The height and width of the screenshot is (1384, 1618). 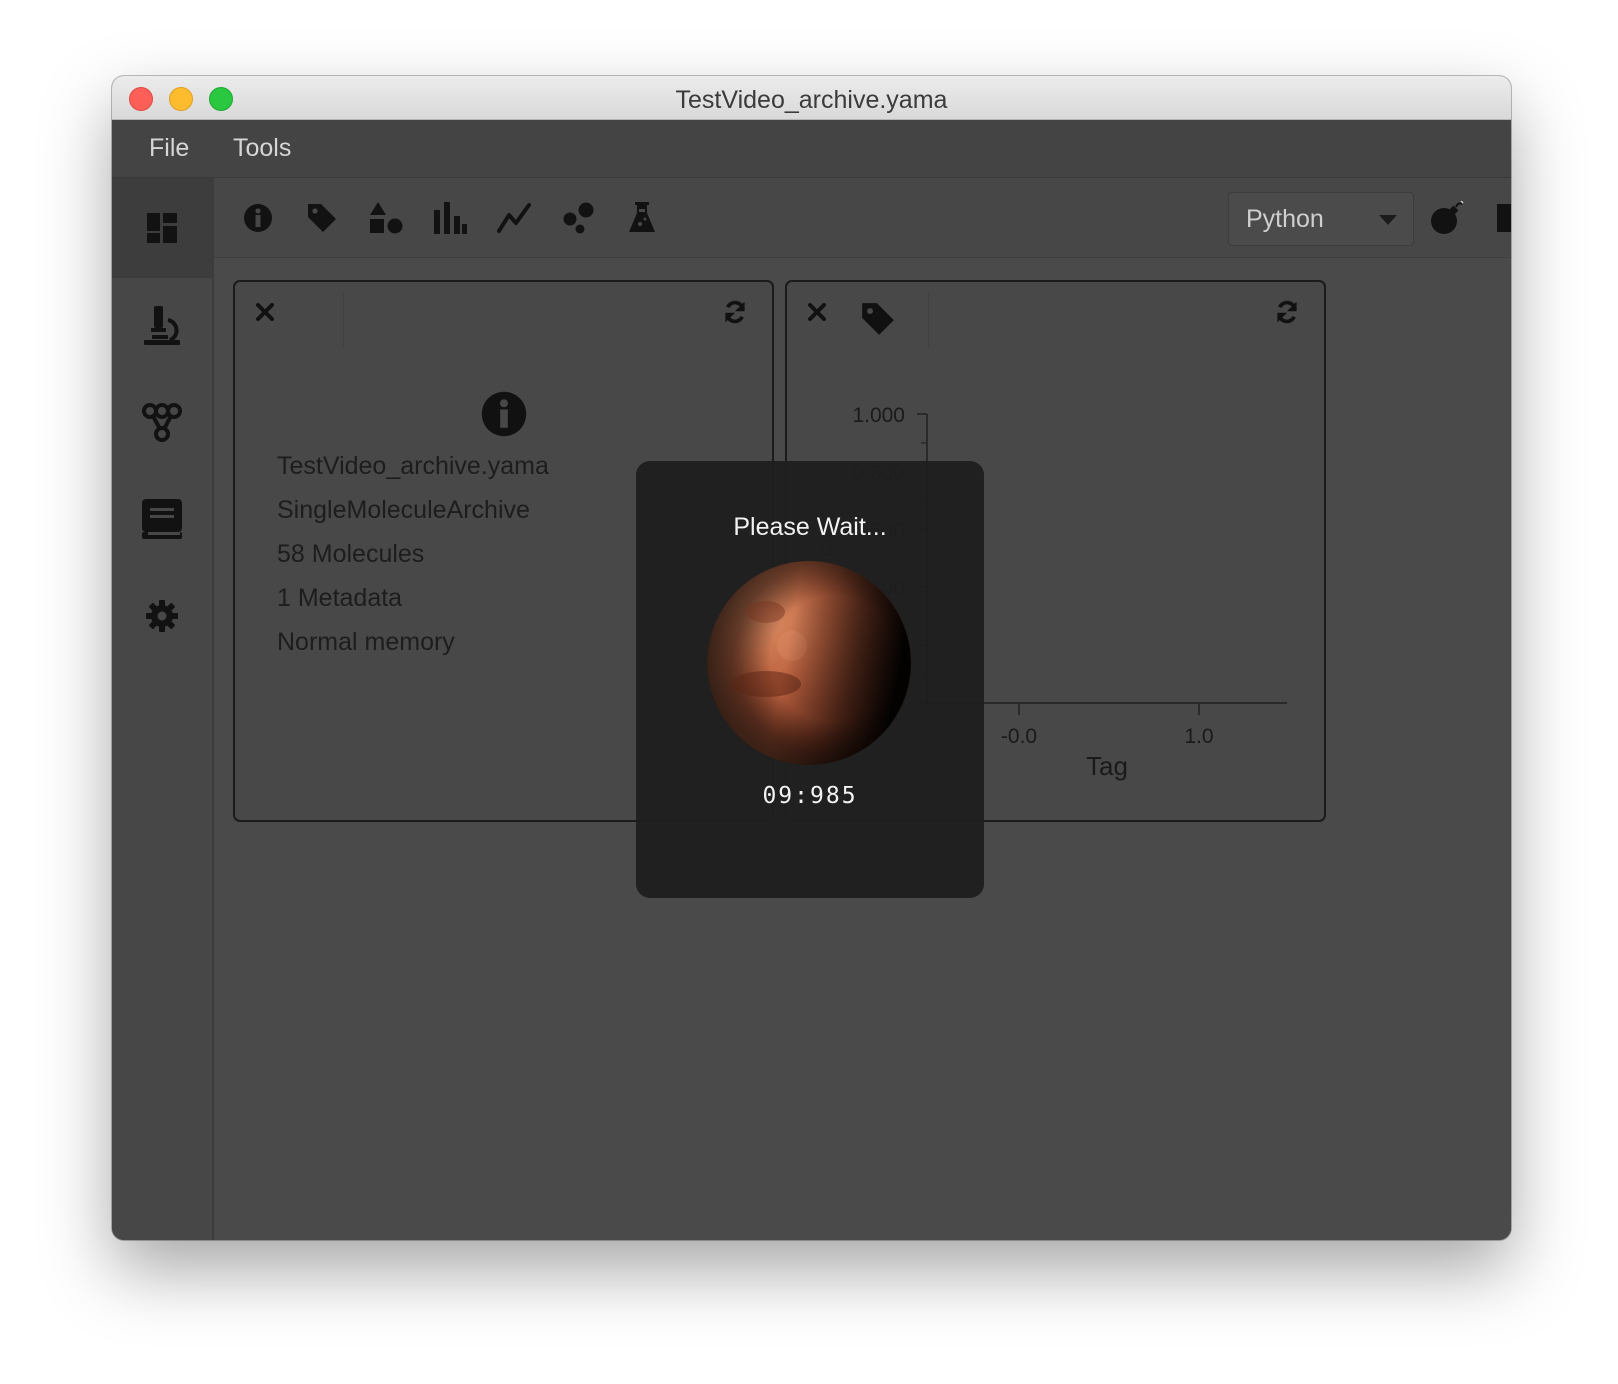 I want to click on sidebar-item-molecule, so click(x=162, y=422).